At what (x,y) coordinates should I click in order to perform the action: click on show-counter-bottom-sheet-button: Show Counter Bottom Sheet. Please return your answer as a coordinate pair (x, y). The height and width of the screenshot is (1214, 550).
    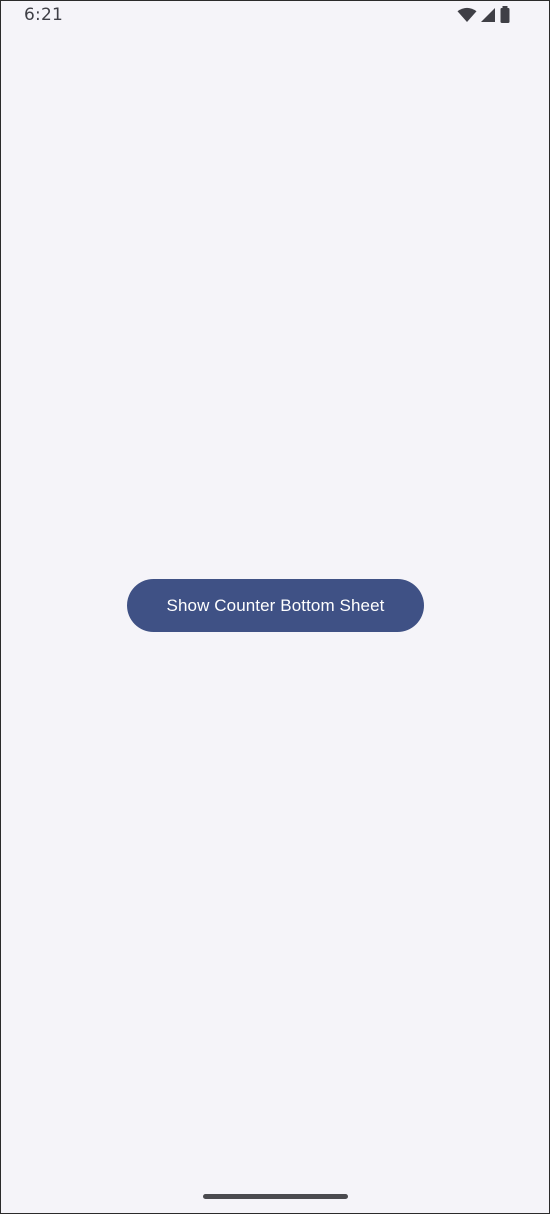
    Looking at the image, I should click on (275, 605).